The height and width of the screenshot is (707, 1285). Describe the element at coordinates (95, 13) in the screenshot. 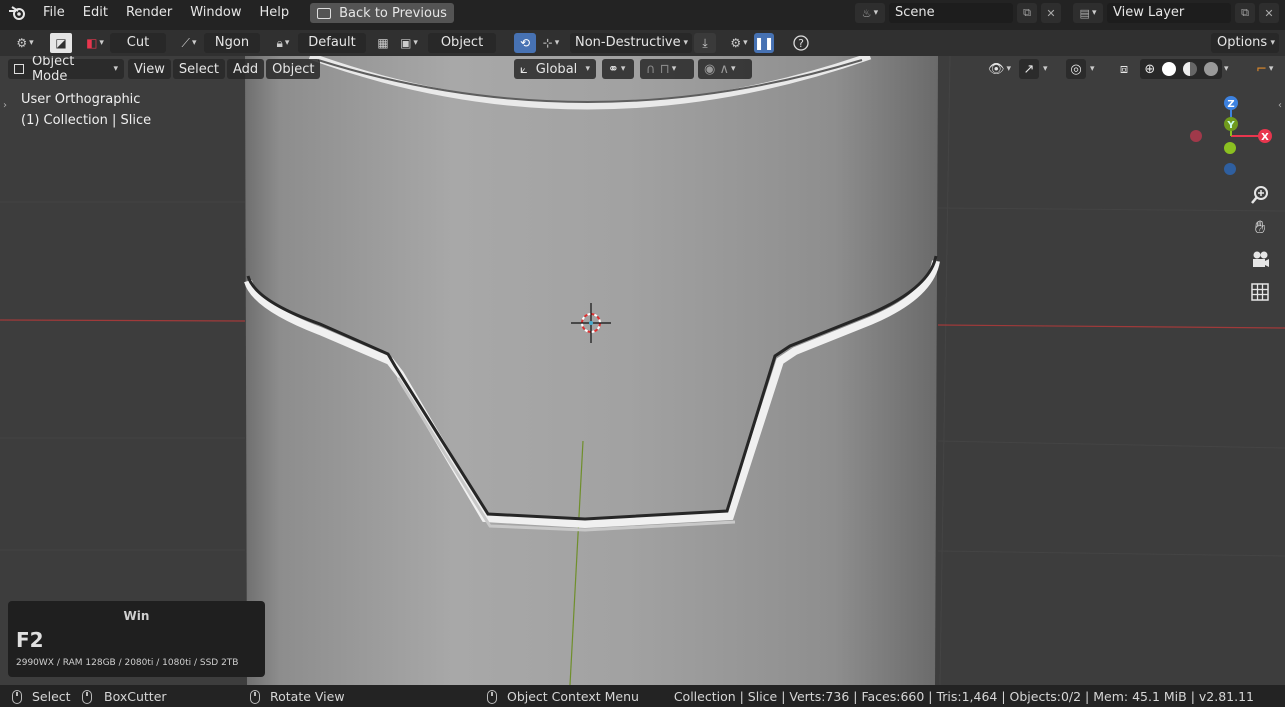

I see `menu-edit: Edit` at that location.